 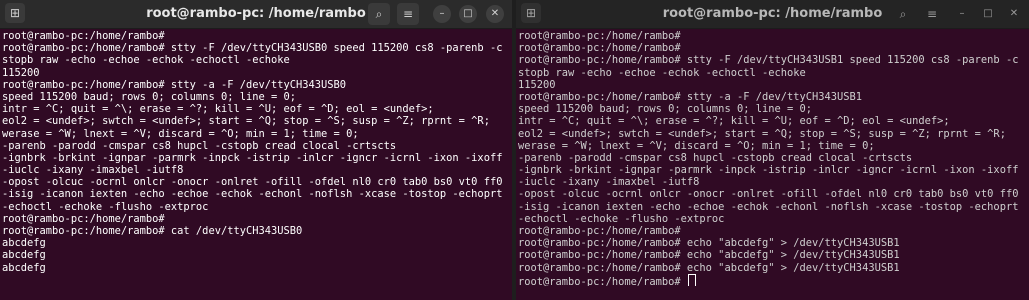 What do you see at coordinates (691, 279) in the screenshot?
I see `text-cursor` at bounding box center [691, 279].